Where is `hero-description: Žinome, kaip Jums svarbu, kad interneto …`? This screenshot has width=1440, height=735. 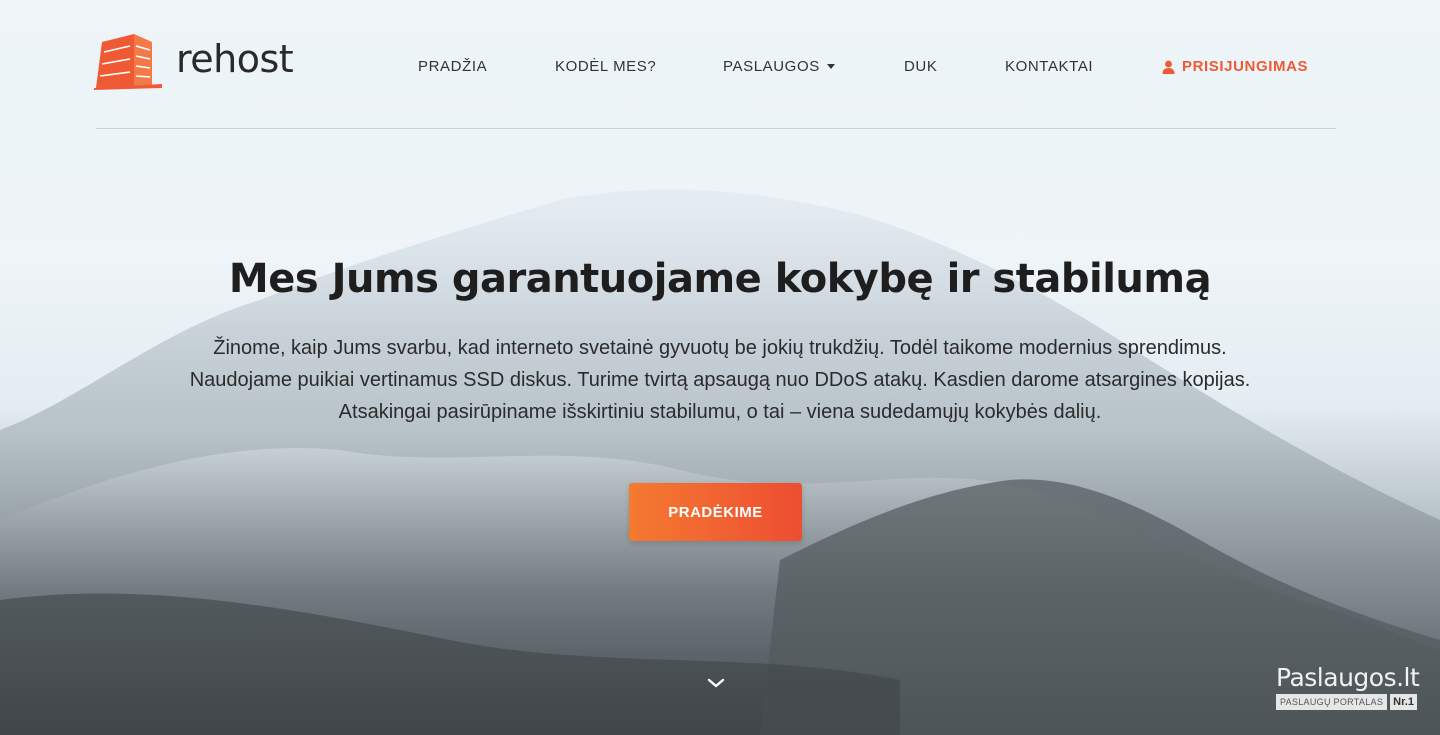
hero-description: Žinome, kaip Jums svarbu, kad interneto … is located at coordinates (720, 380).